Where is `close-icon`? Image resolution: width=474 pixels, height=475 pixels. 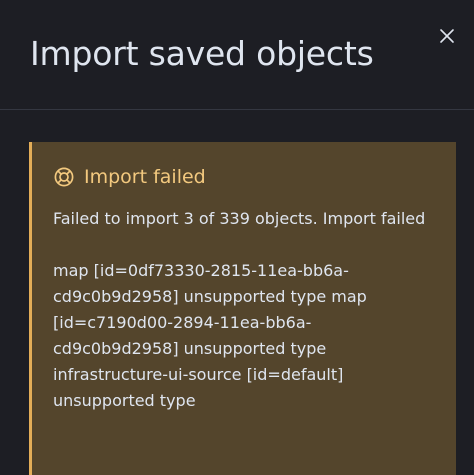 close-icon is located at coordinates (447, 36).